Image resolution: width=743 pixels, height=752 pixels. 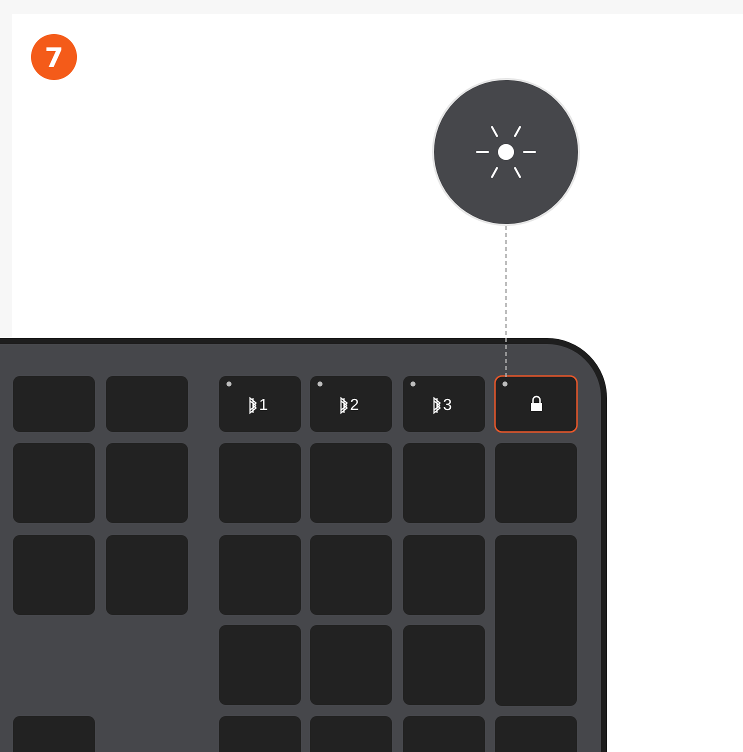 I want to click on key-label: 3, so click(x=447, y=405).